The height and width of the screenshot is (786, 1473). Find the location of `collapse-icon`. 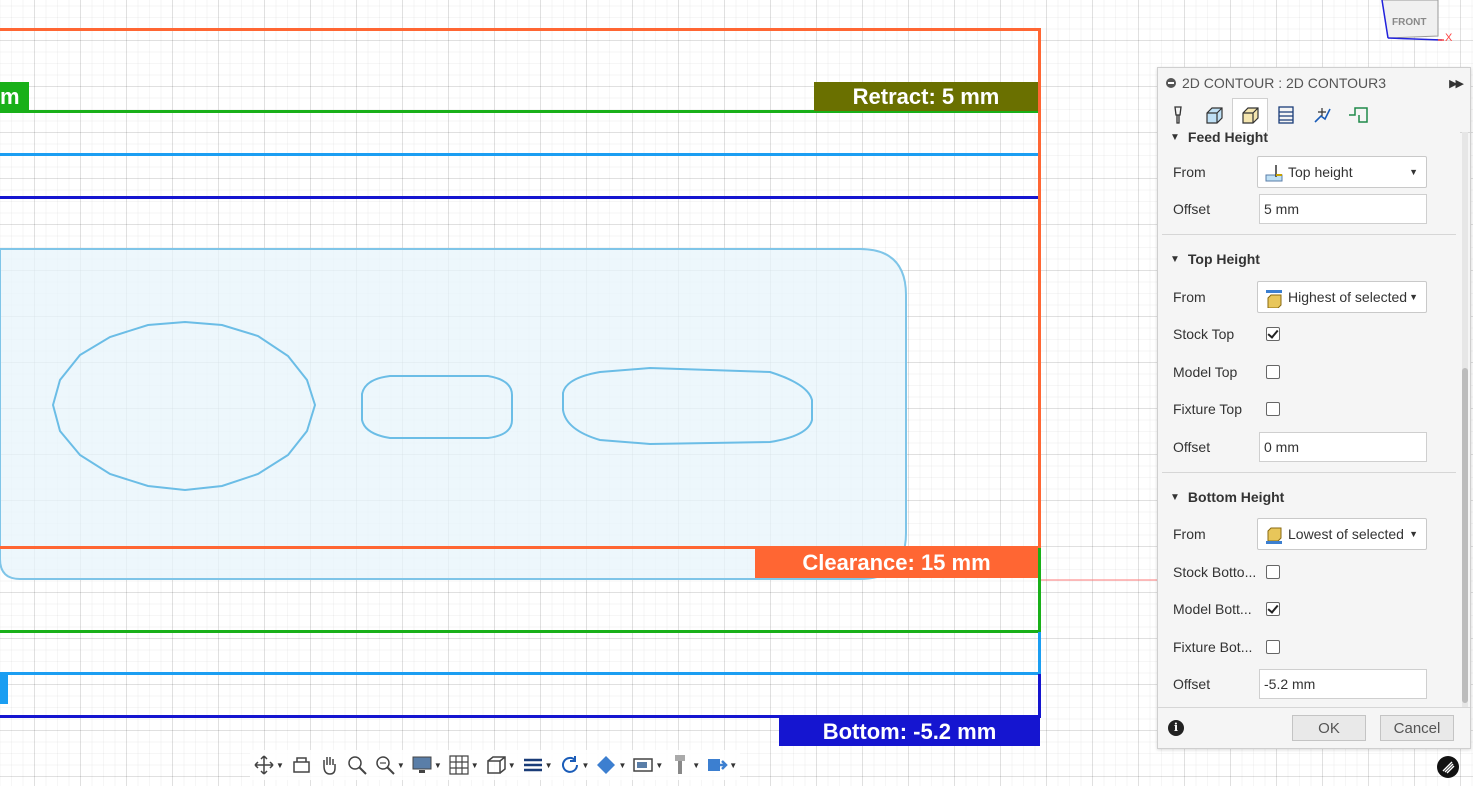

collapse-icon is located at coordinates (1171, 83).